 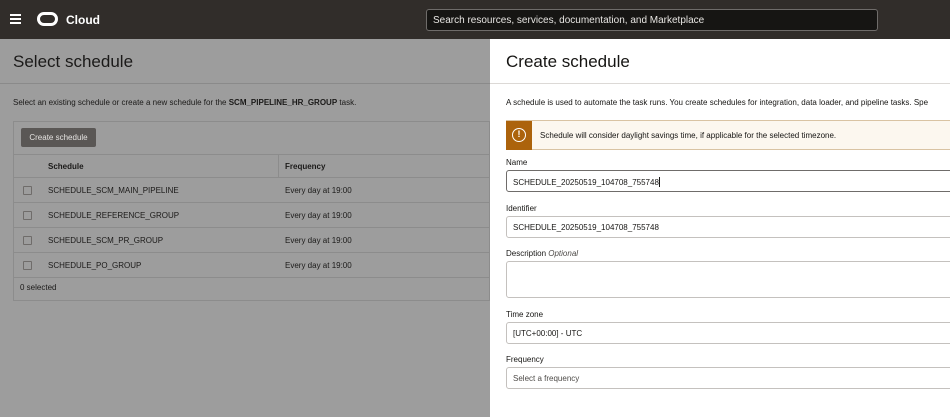 What do you see at coordinates (728, 181) in the screenshot?
I see `name-field: SCHEDULE_20250519_104708_755748` at bounding box center [728, 181].